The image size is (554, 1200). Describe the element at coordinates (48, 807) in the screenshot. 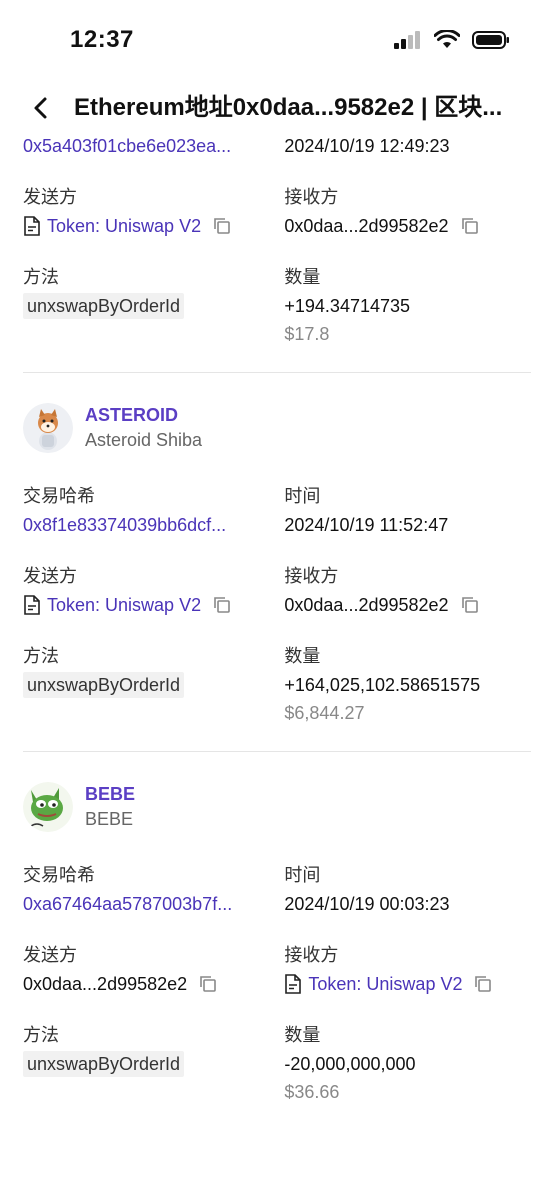

I see `bebe-token-logo` at that location.